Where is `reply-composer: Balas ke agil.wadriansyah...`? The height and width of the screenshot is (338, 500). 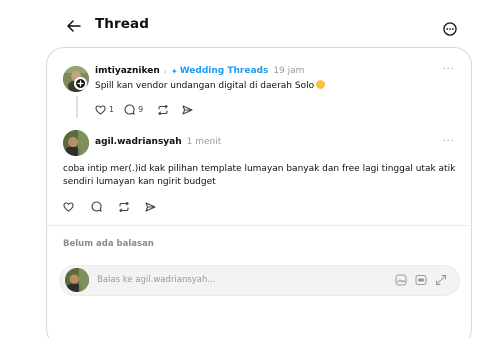 reply-composer: Balas ke agil.wadriansyah... is located at coordinates (259, 280).